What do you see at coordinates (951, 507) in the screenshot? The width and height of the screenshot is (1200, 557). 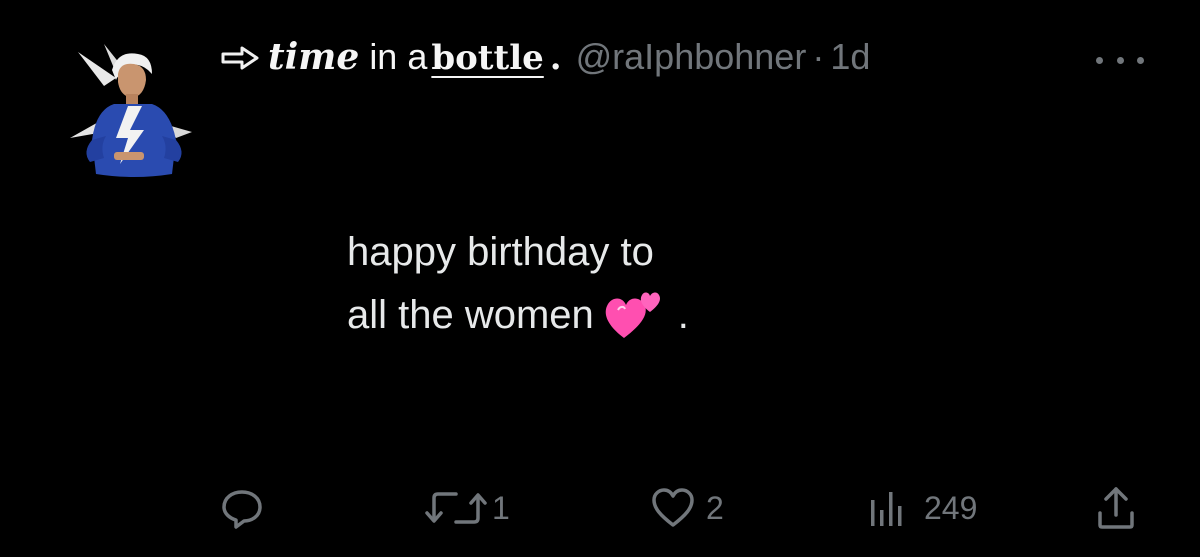 I see `views-count: 249` at bounding box center [951, 507].